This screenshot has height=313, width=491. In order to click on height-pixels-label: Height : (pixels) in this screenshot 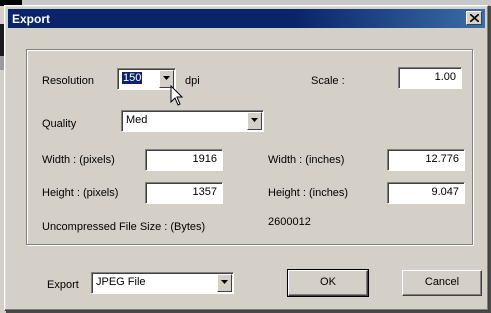, I will do `click(80, 193)`.